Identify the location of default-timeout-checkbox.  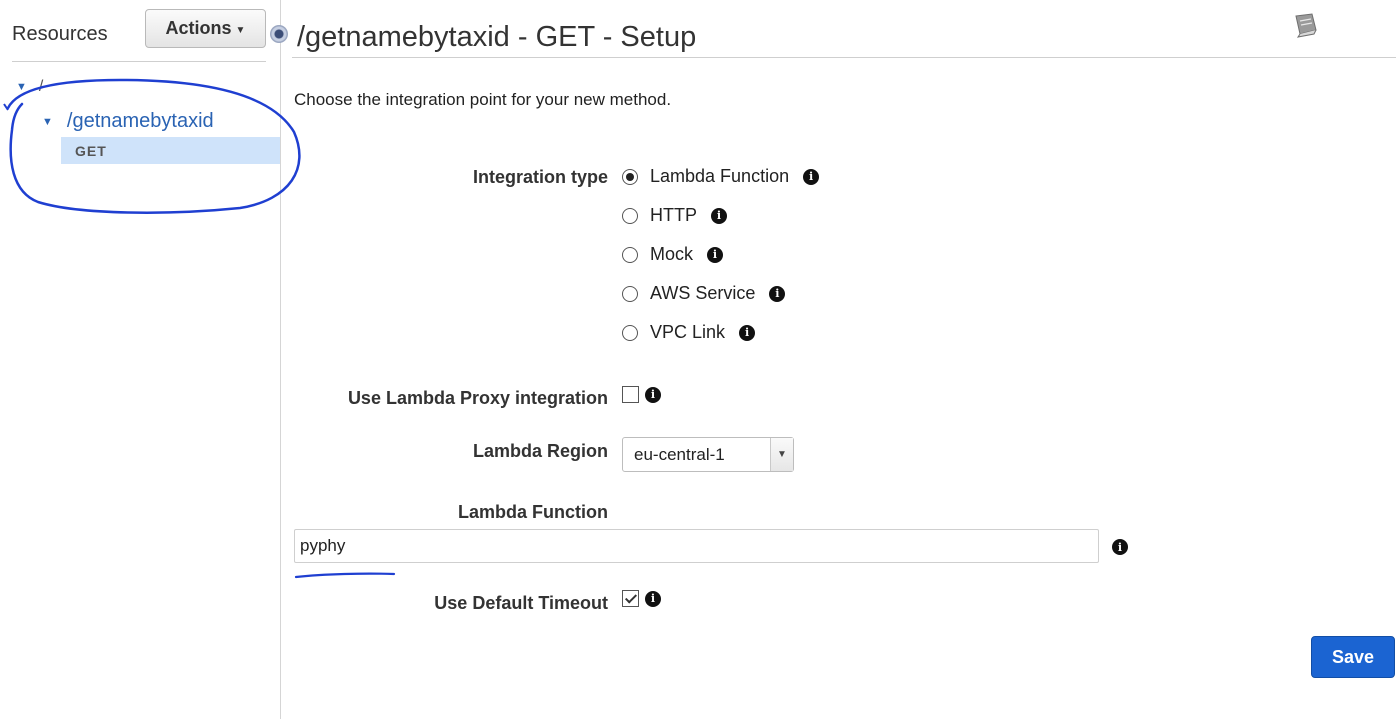
(630, 598).